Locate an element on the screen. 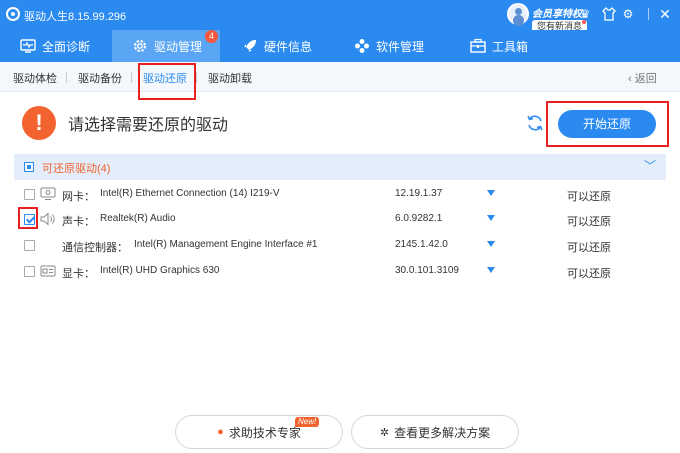 The height and width of the screenshot is (453, 680). gear-icon is located at coordinates (140, 46).